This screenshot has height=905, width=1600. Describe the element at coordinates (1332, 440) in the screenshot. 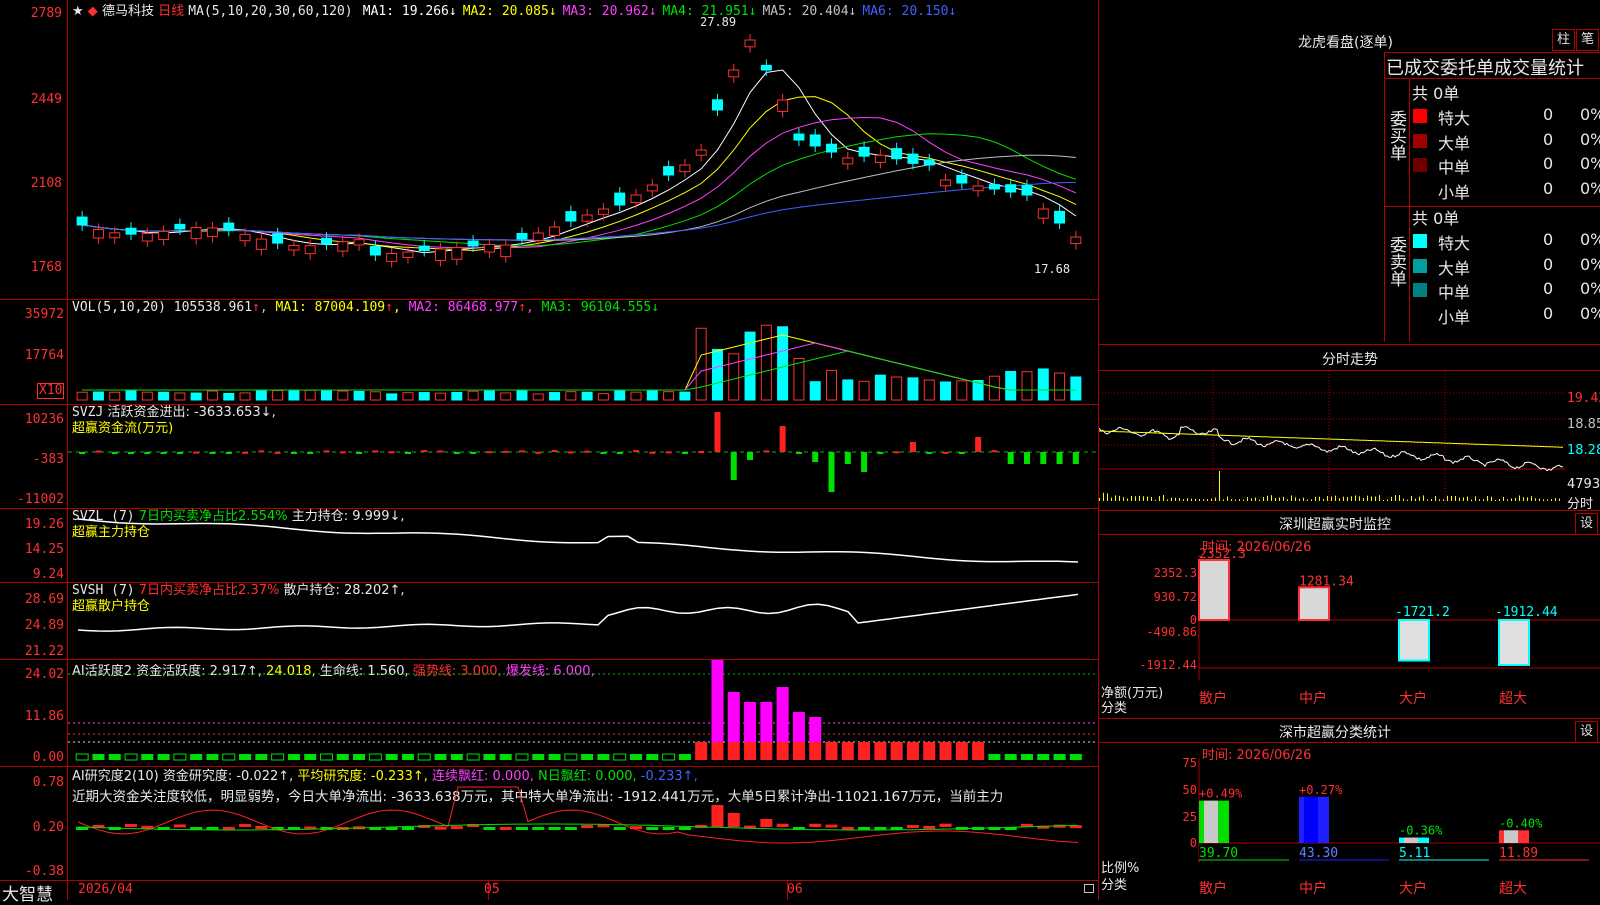

I see `intraday-chart` at that location.